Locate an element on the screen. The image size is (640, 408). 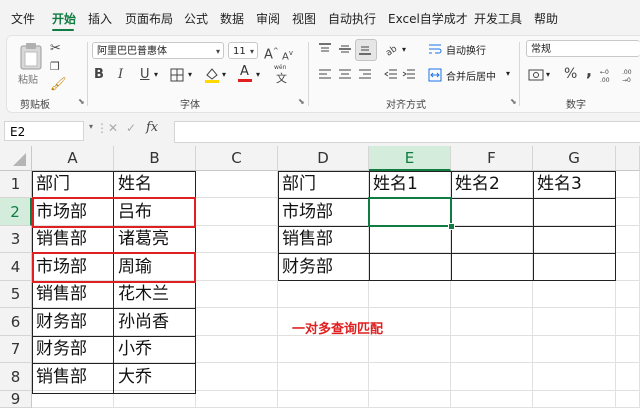
cell-f2 is located at coordinates (492, 212).